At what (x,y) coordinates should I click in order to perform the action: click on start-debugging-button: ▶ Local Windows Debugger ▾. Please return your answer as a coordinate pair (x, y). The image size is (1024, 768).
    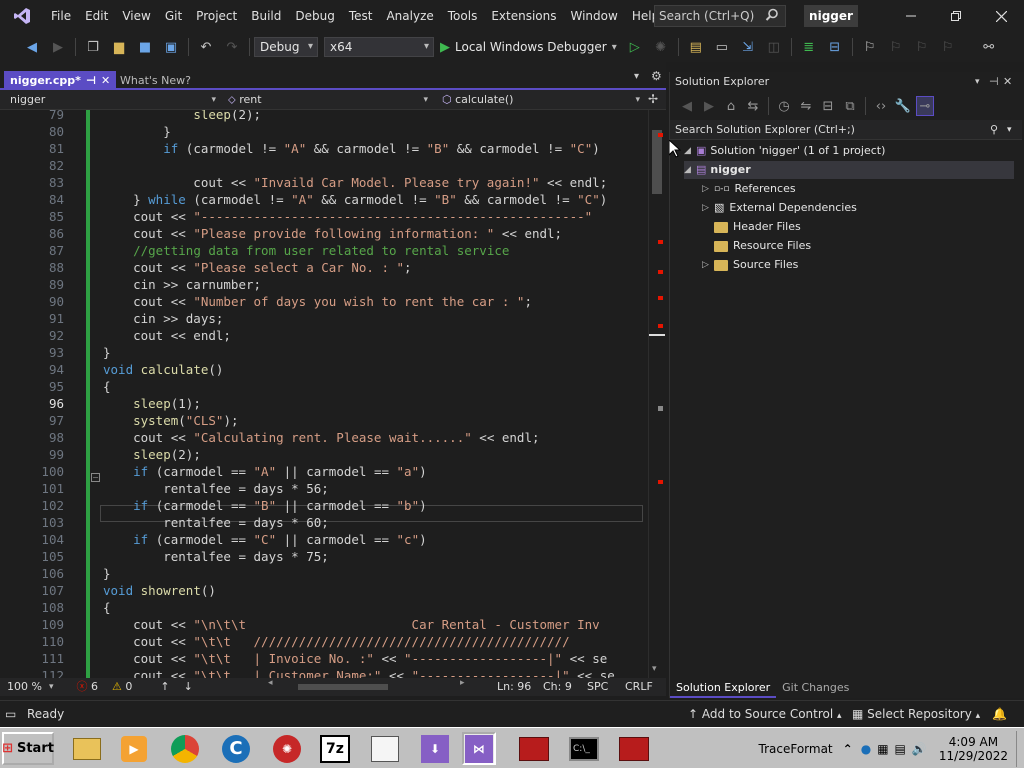
    Looking at the image, I should click on (528, 47).